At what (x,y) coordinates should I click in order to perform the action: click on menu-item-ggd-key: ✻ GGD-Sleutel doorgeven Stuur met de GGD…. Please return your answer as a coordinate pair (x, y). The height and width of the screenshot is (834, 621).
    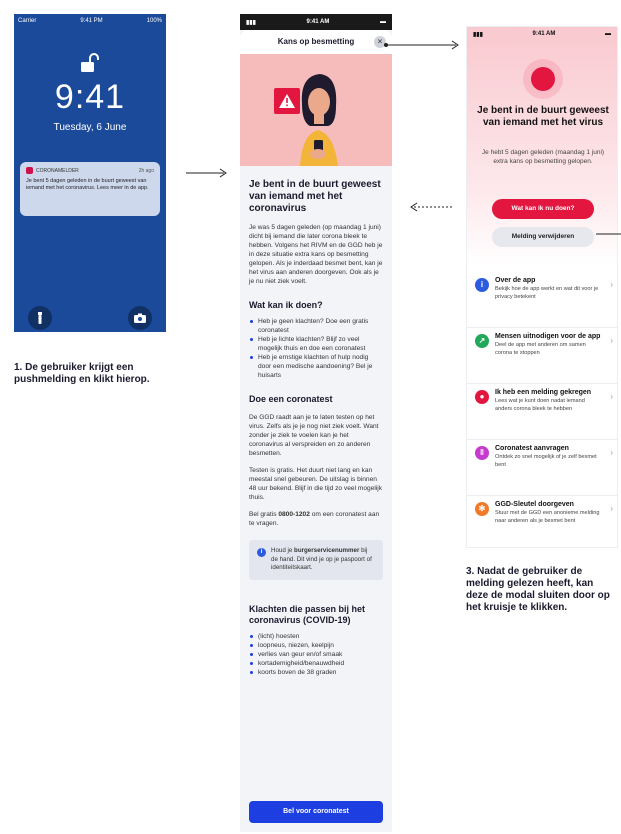
    Looking at the image, I should click on (542, 521).